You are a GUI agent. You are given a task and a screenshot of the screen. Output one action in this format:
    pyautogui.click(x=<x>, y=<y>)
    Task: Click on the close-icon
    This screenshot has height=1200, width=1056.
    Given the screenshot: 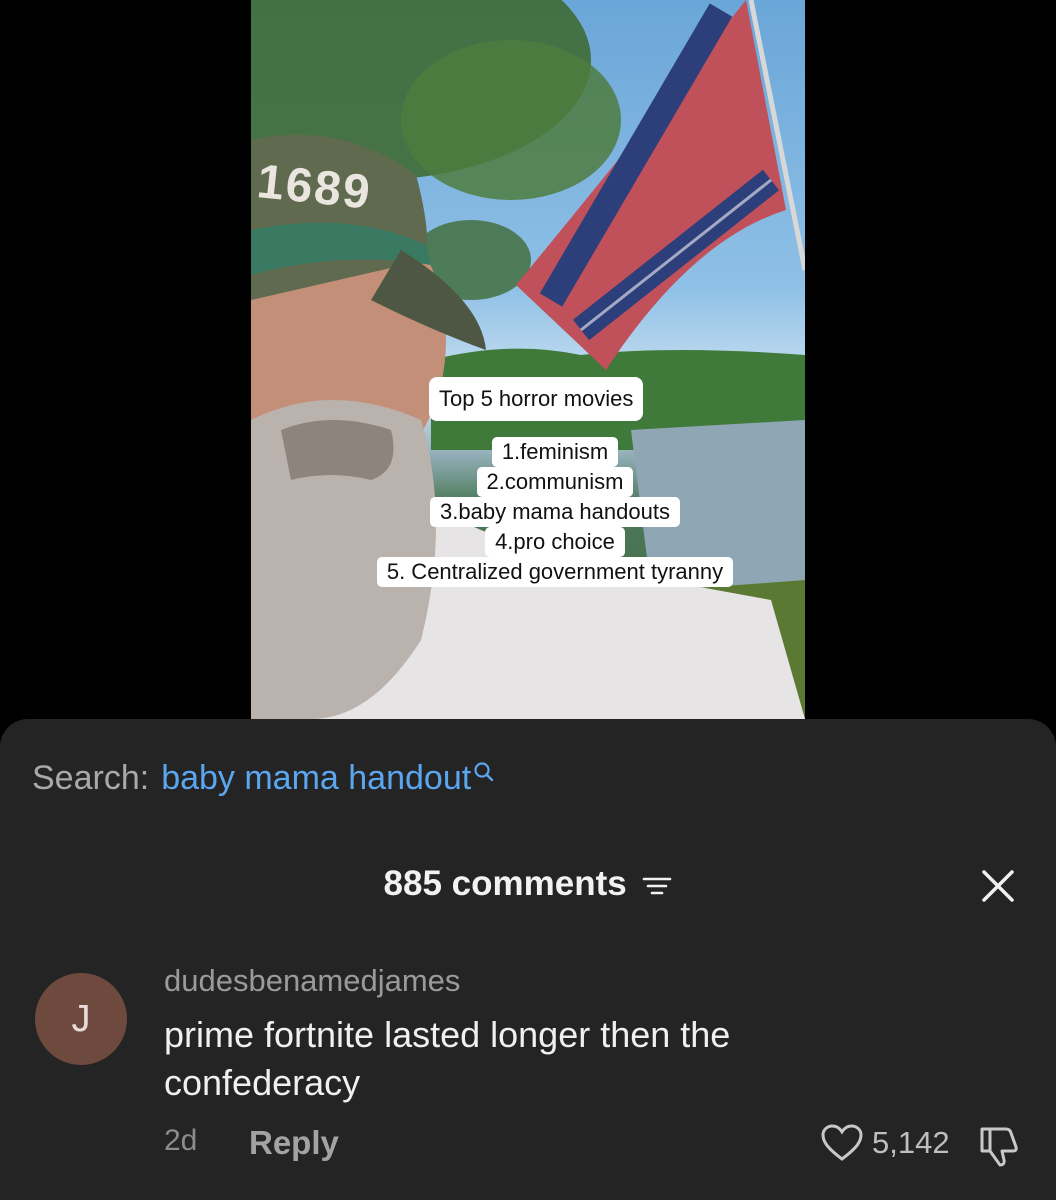 What is the action you would take?
    pyautogui.click(x=998, y=886)
    